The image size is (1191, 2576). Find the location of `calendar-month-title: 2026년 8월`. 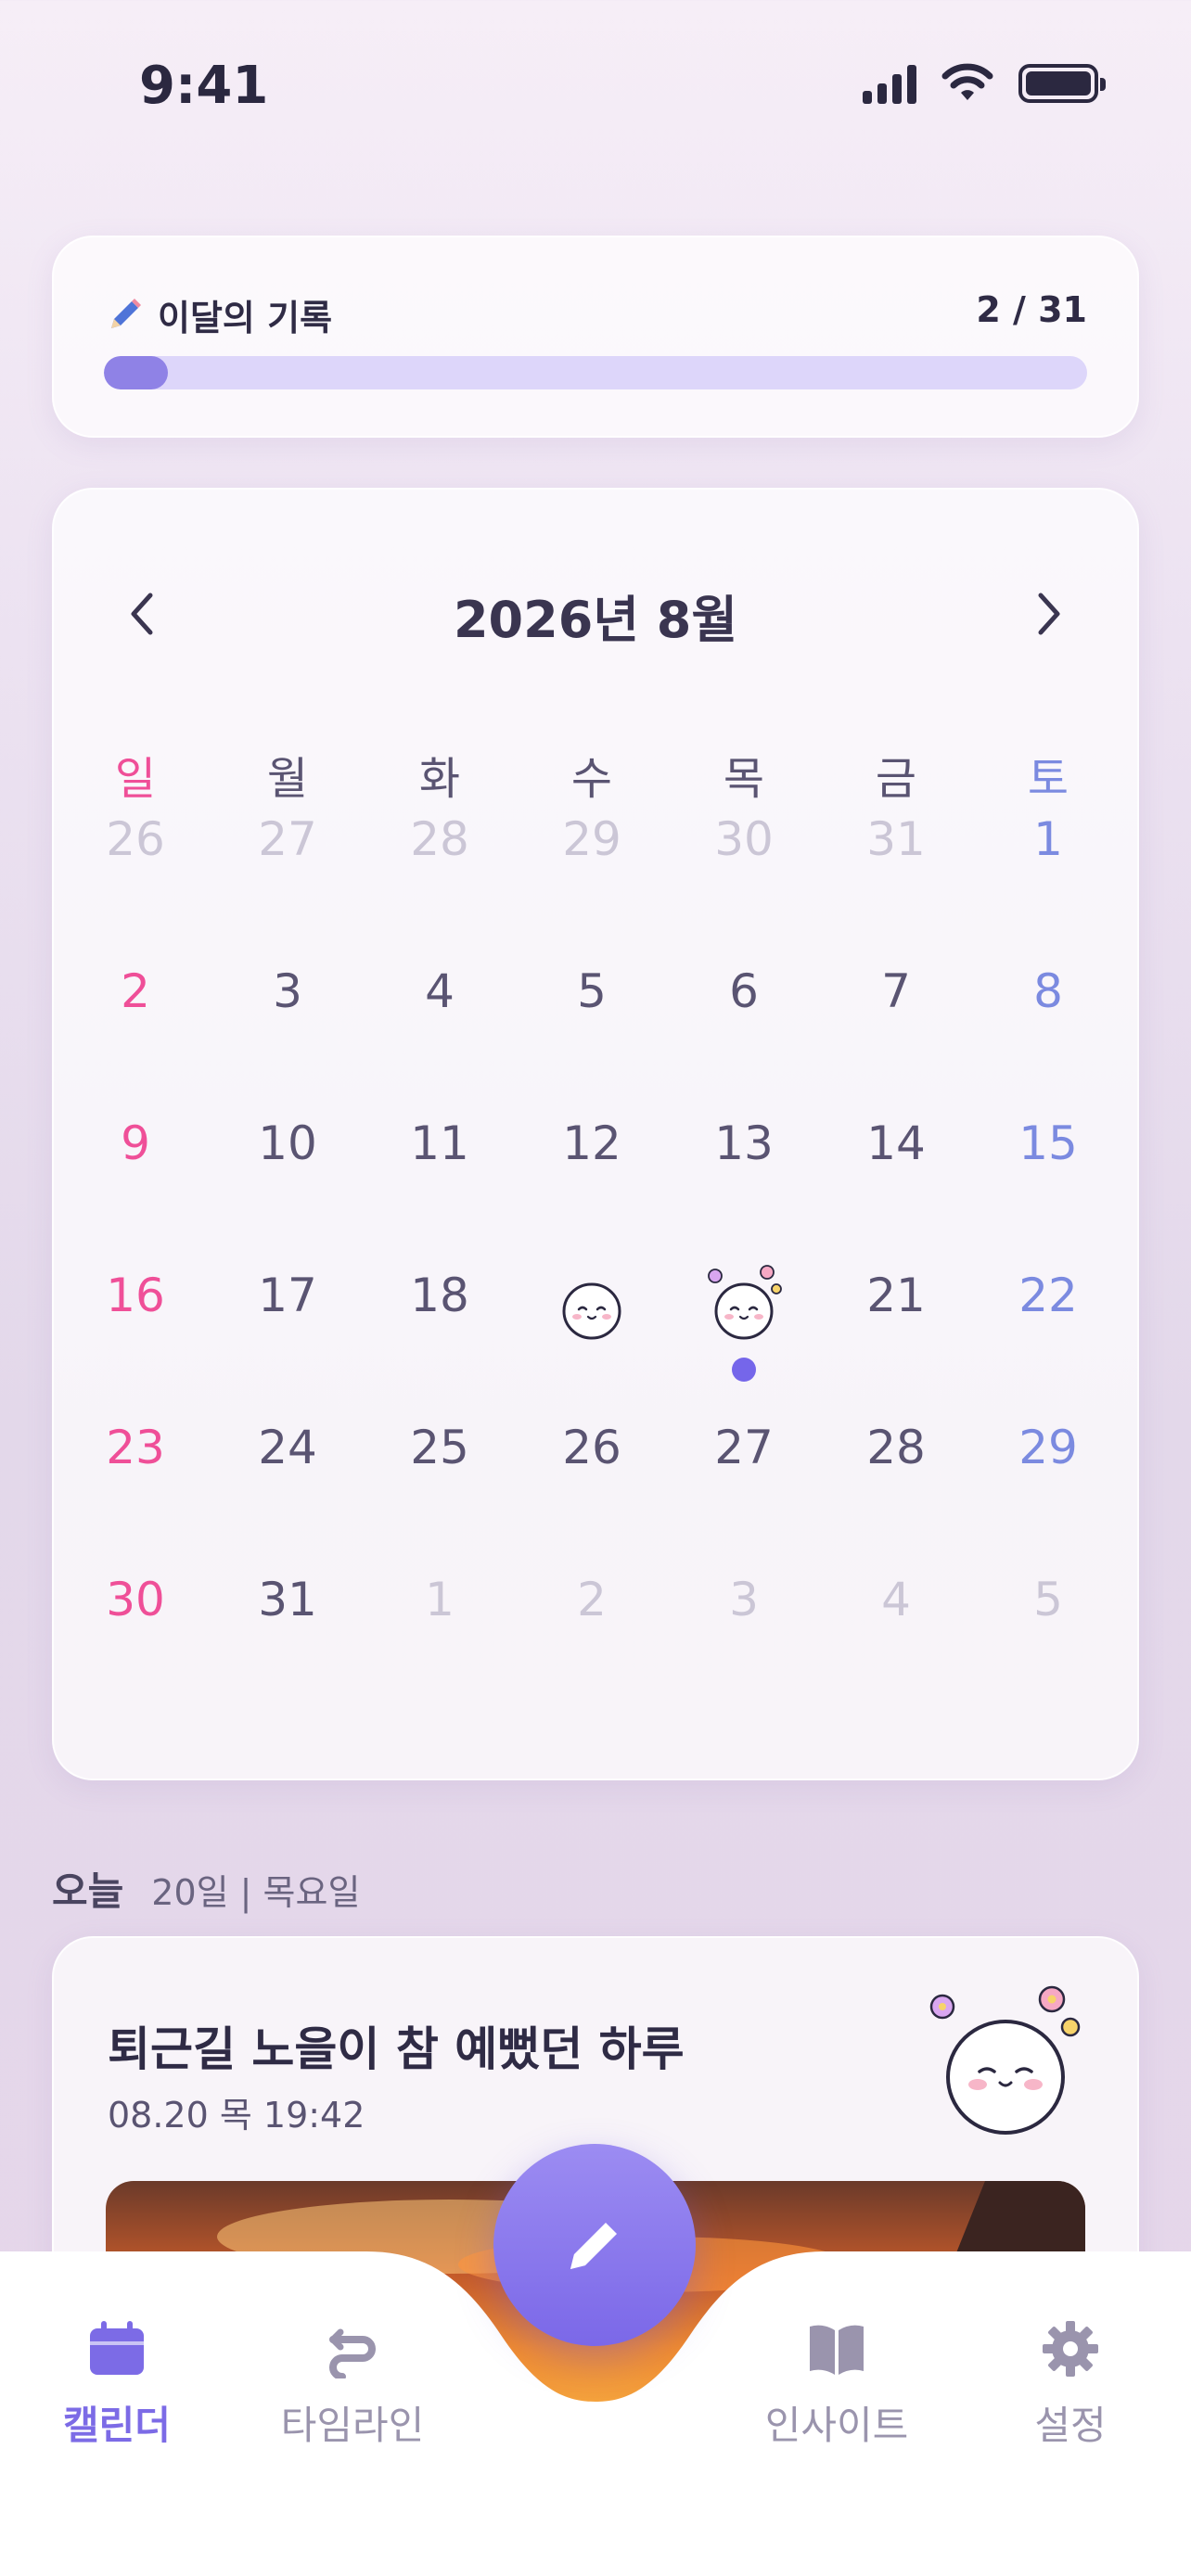

calendar-month-title: 2026년 8월 is located at coordinates (595, 620).